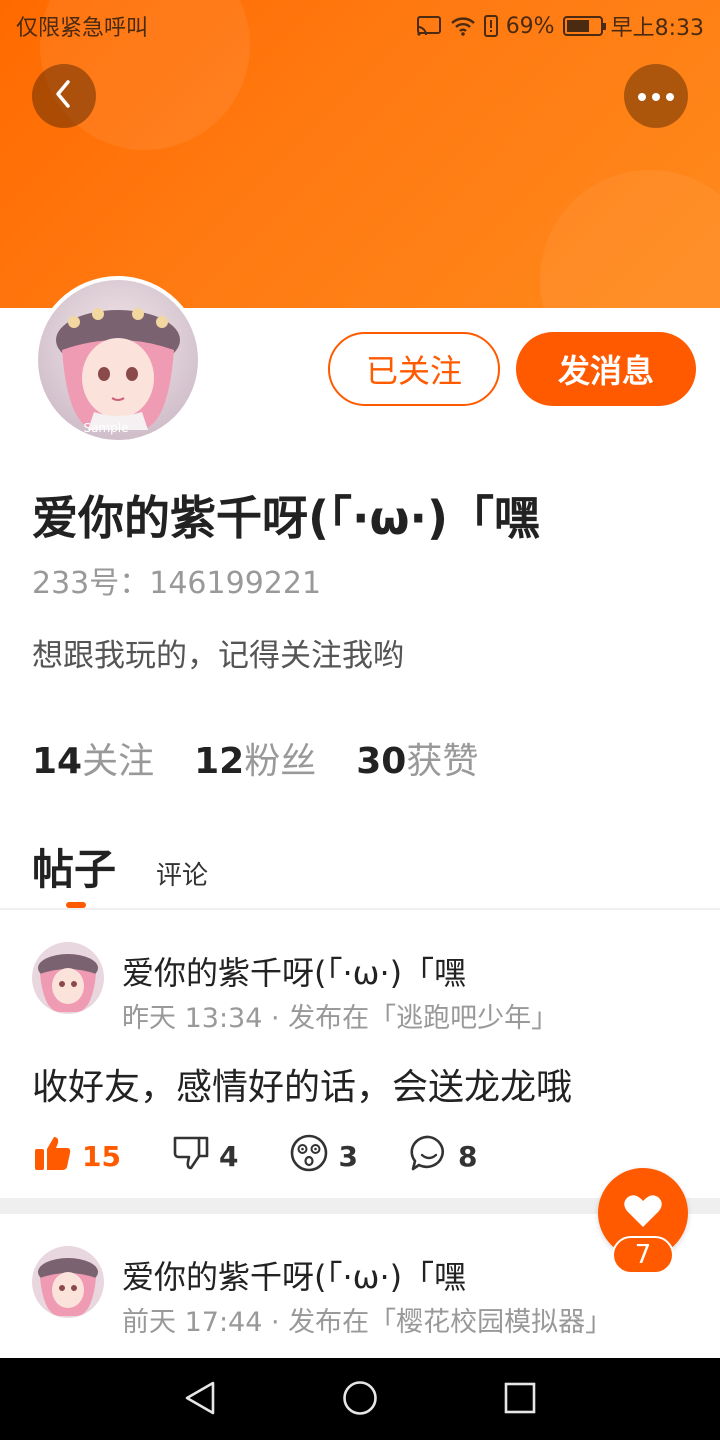 Image resolution: width=720 pixels, height=1440 pixels. I want to click on post-meta: 前天 17:44 · 发布在「樱花校园模拟器」, so click(367, 1322).